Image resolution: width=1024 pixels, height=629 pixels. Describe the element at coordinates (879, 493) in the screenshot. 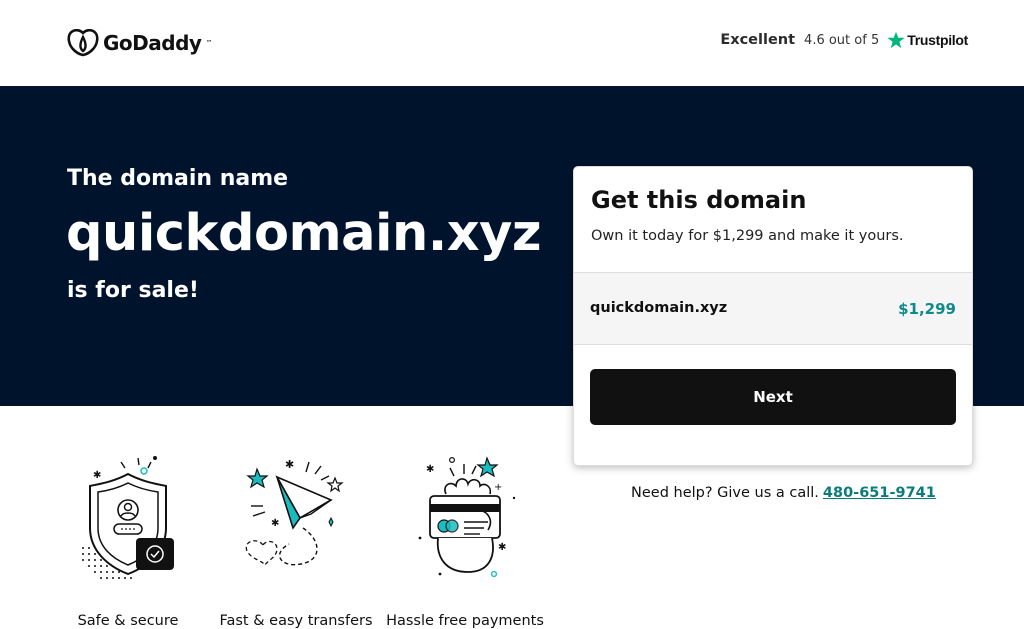

I see `phone-link: 480-651-9741` at that location.